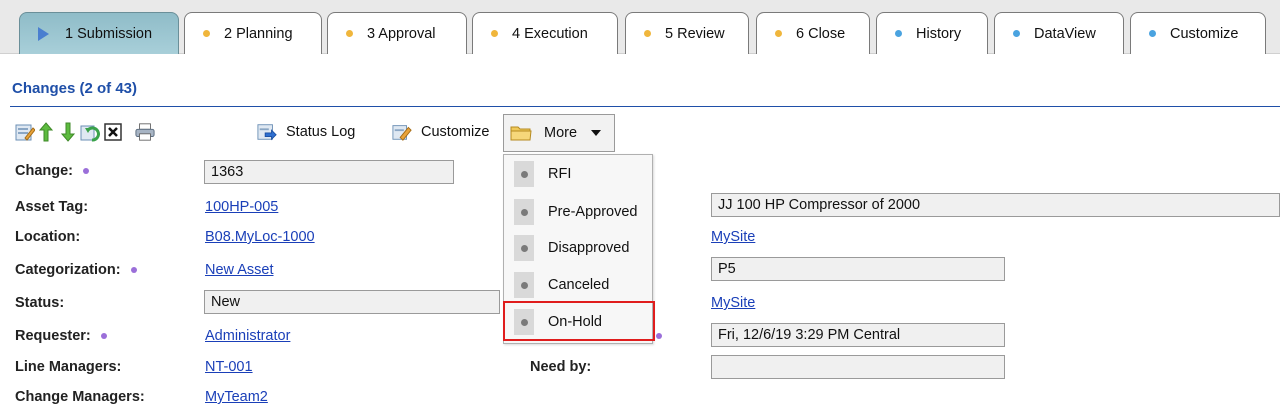  I want to click on play-icon, so click(43, 33).